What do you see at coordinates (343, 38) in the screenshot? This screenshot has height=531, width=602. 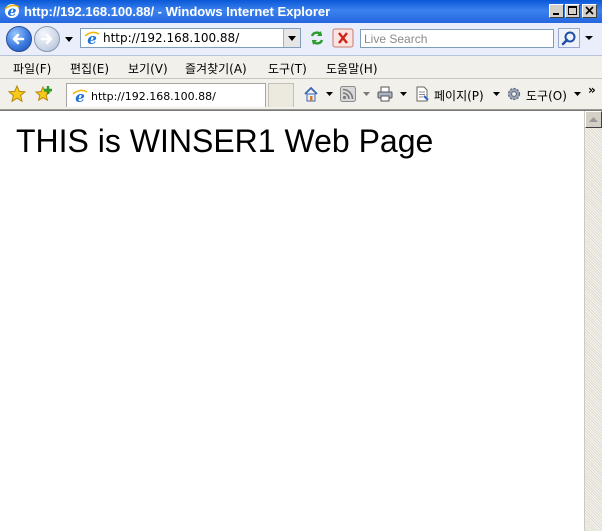 I see `stop-icon` at bounding box center [343, 38].